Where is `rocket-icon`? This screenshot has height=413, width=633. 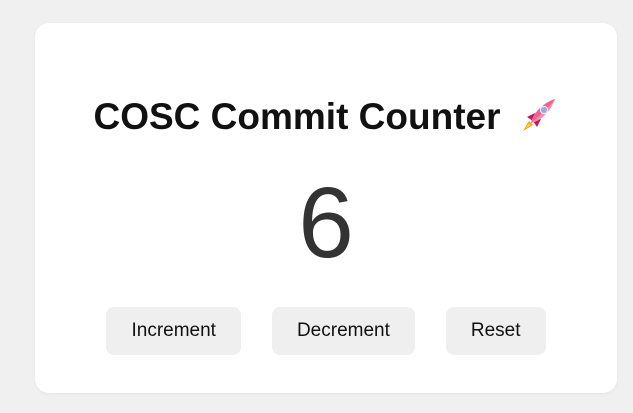
rocket-icon is located at coordinates (538, 115).